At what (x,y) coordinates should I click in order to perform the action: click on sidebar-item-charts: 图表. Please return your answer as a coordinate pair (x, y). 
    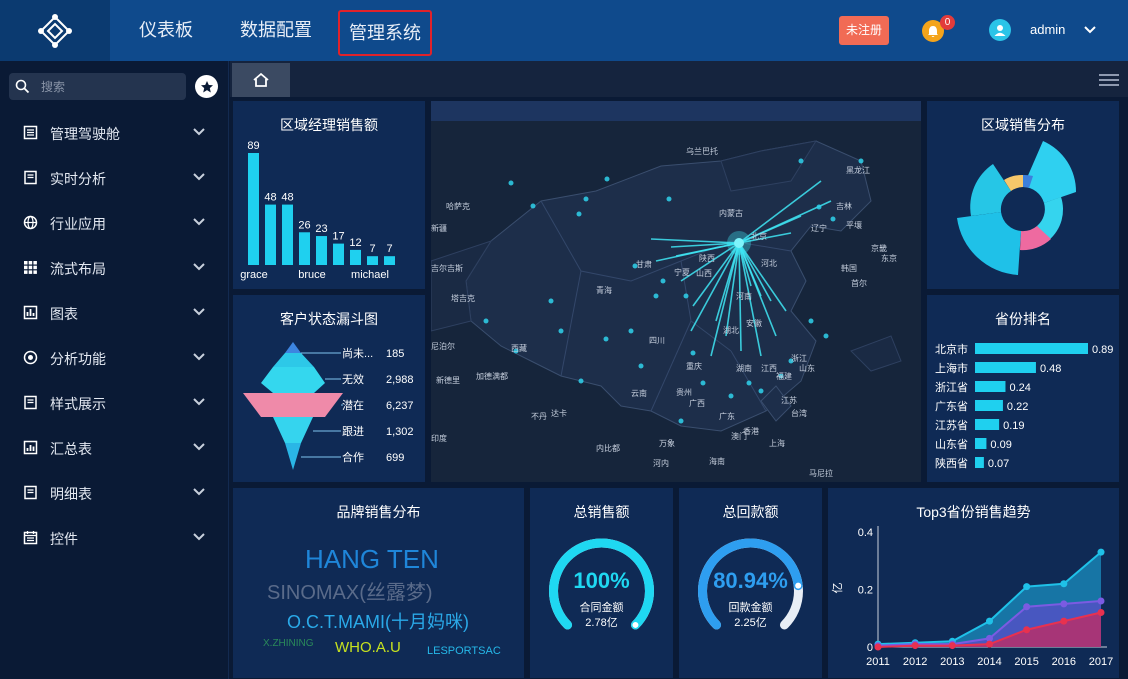
    Looking at the image, I should click on (114, 312).